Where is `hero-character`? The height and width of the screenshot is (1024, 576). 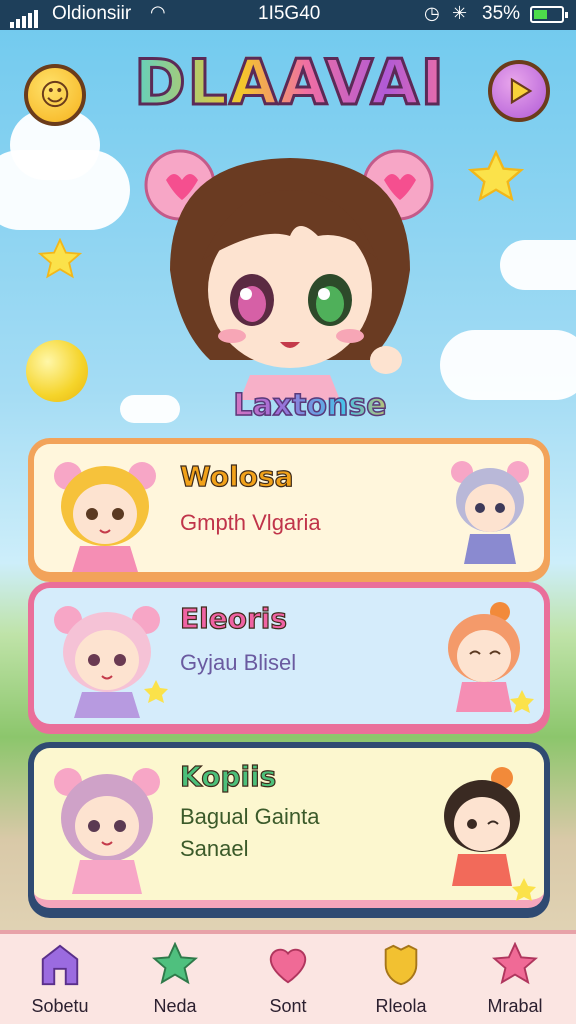 hero-character is located at coordinates (290, 270).